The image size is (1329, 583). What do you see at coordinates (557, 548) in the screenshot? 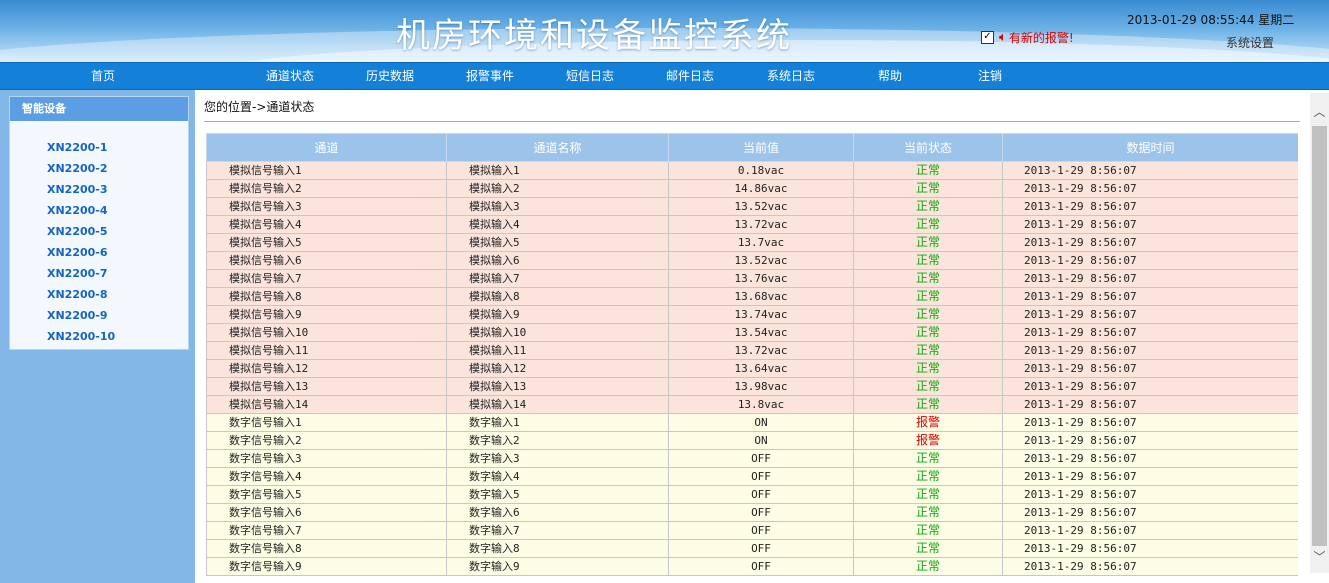
I see `channel-name-cell: 数字输入8` at bounding box center [557, 548].